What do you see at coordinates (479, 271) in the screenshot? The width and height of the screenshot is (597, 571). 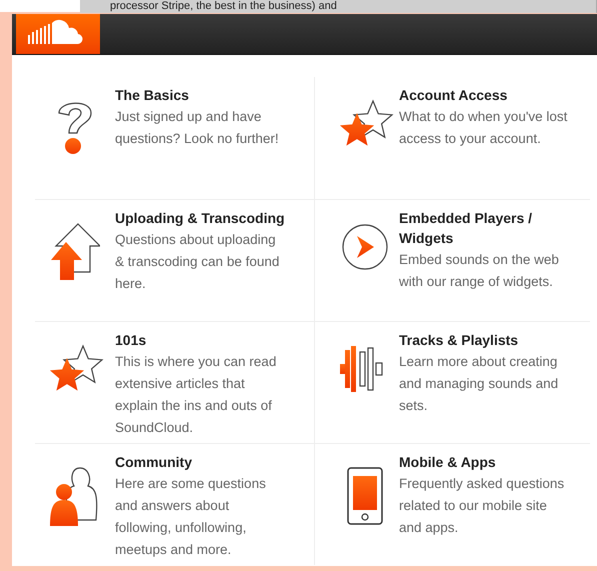 I see `topic-description: Embed sounds on the web with our range of widgets.` at bounding box center [479, 271].